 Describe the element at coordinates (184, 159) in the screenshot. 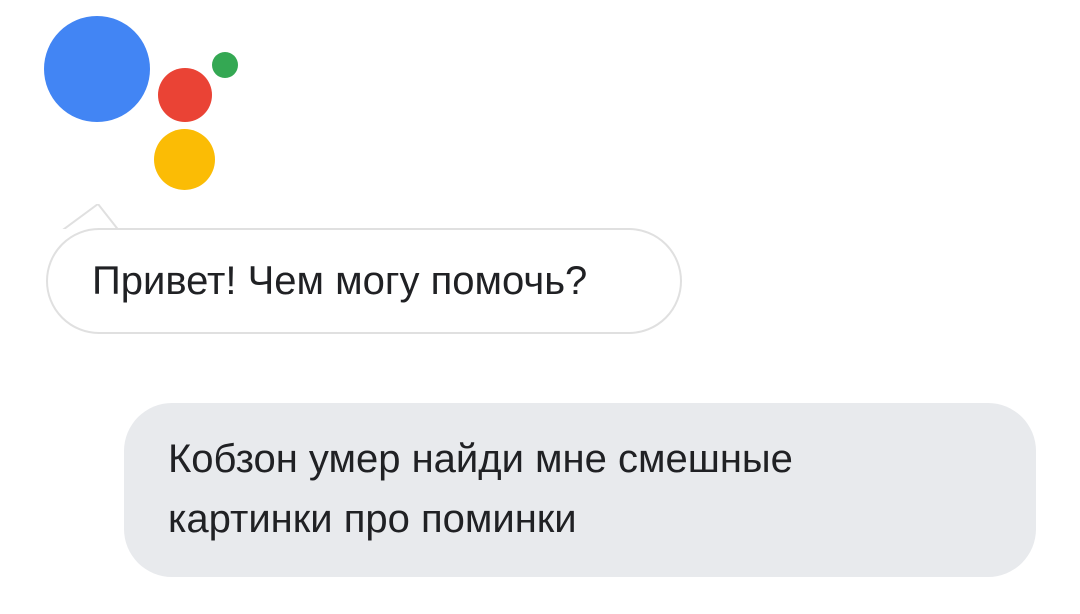

I see `logo-yellow-dot` at that location.